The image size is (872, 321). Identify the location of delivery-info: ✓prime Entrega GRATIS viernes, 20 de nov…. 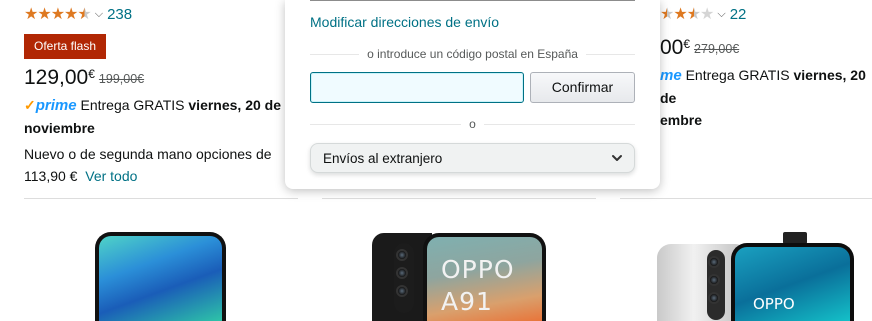
(159, 116).